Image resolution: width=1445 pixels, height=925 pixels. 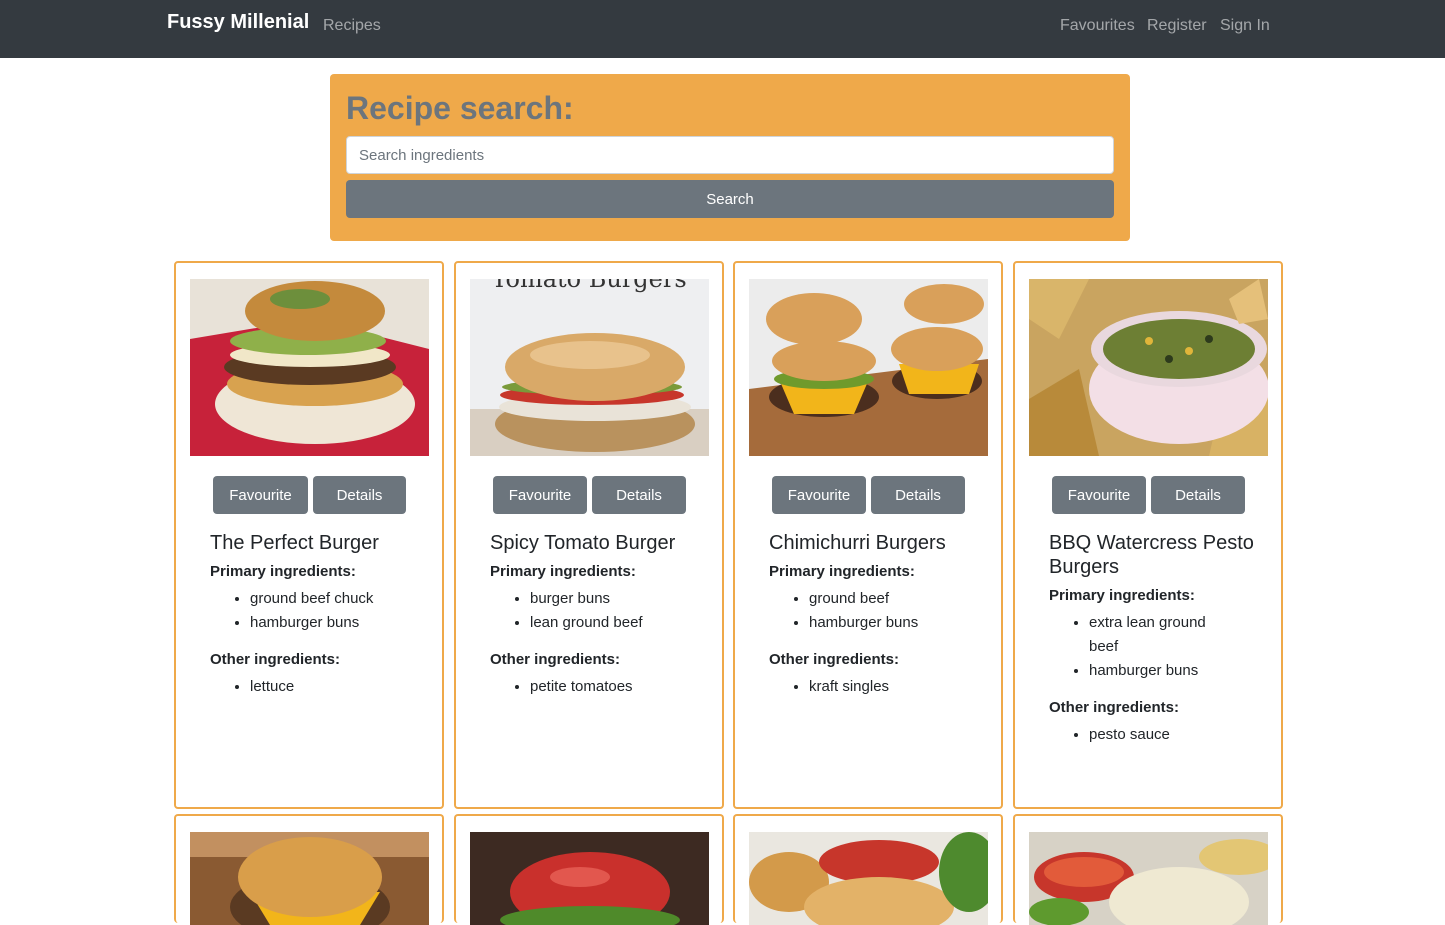 What do you see at coordinates (900, 687) in the screenshot?
I see `list-item: kraft singles` at bounding box center [900, 687].